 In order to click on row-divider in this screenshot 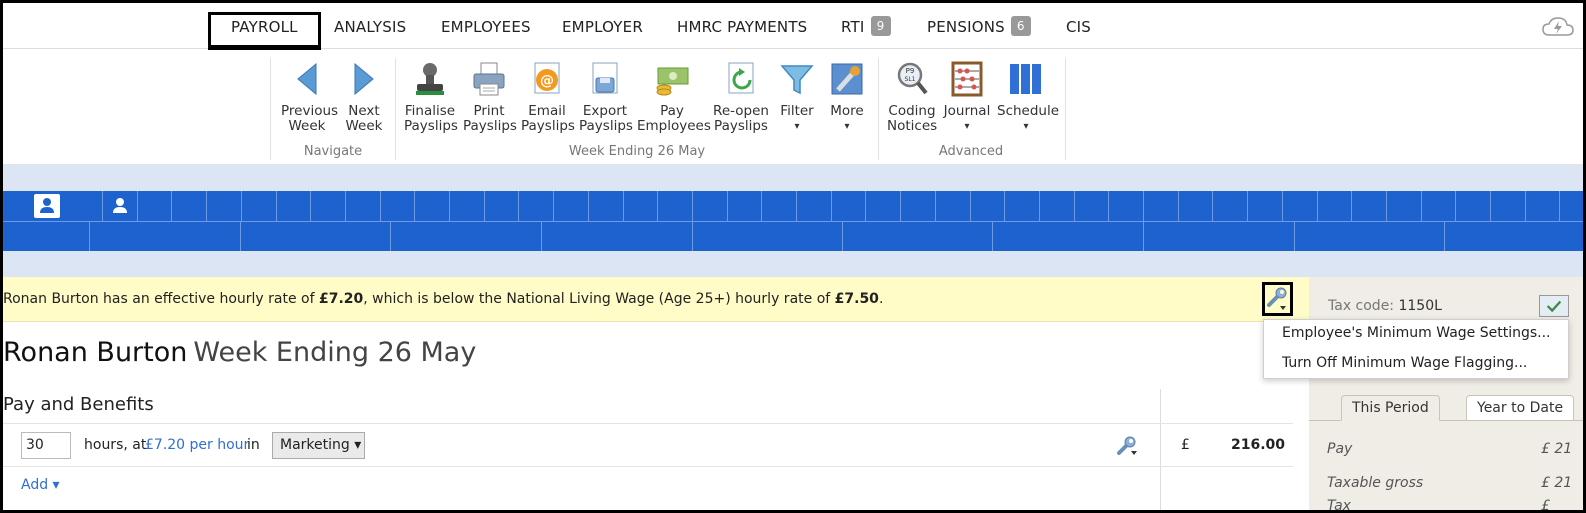, I will do `click(648, 466)`.